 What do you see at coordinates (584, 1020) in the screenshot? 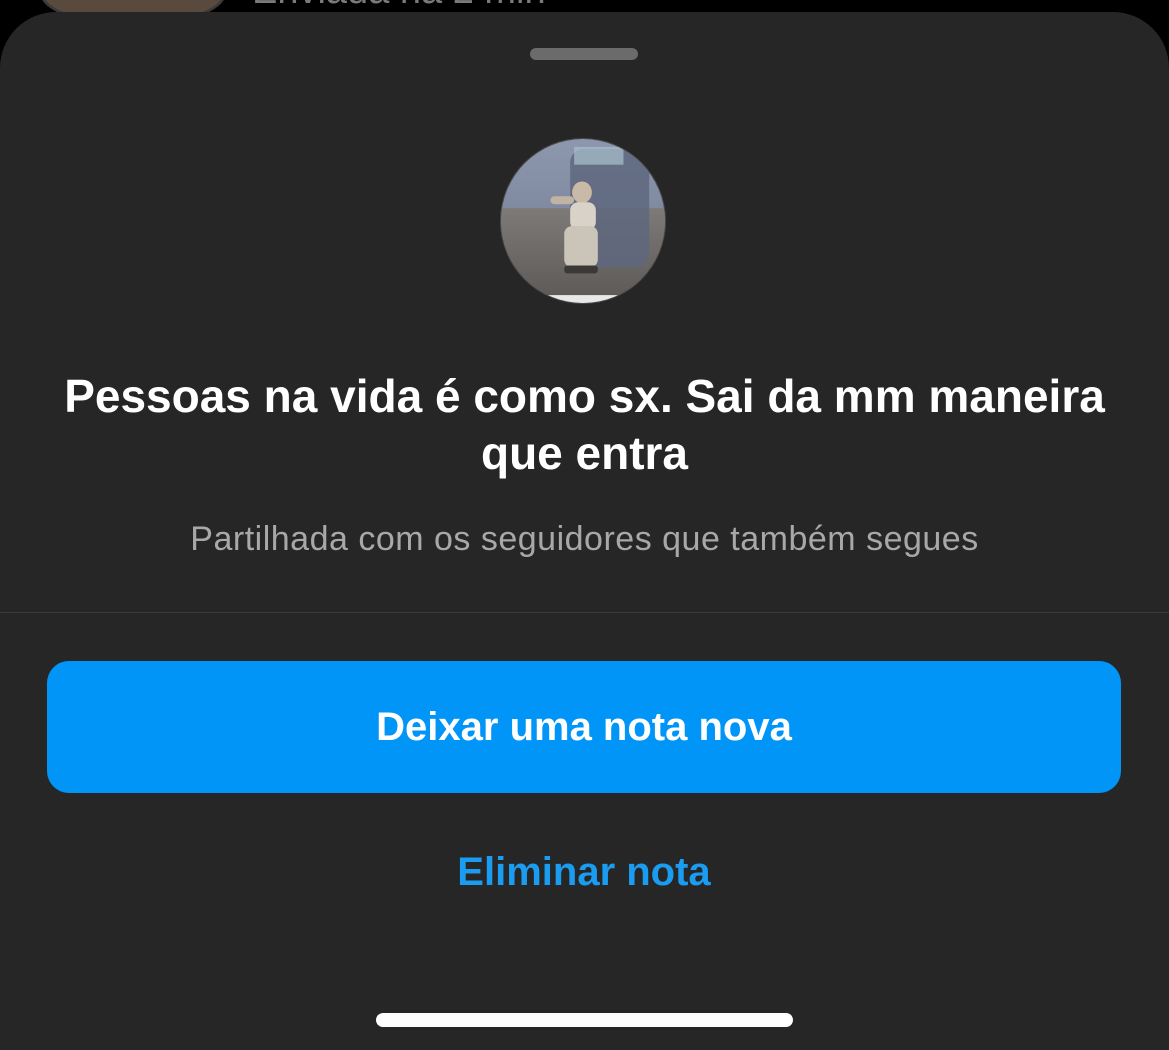
I see `home-indicator` at bounding box center [584, 1020].